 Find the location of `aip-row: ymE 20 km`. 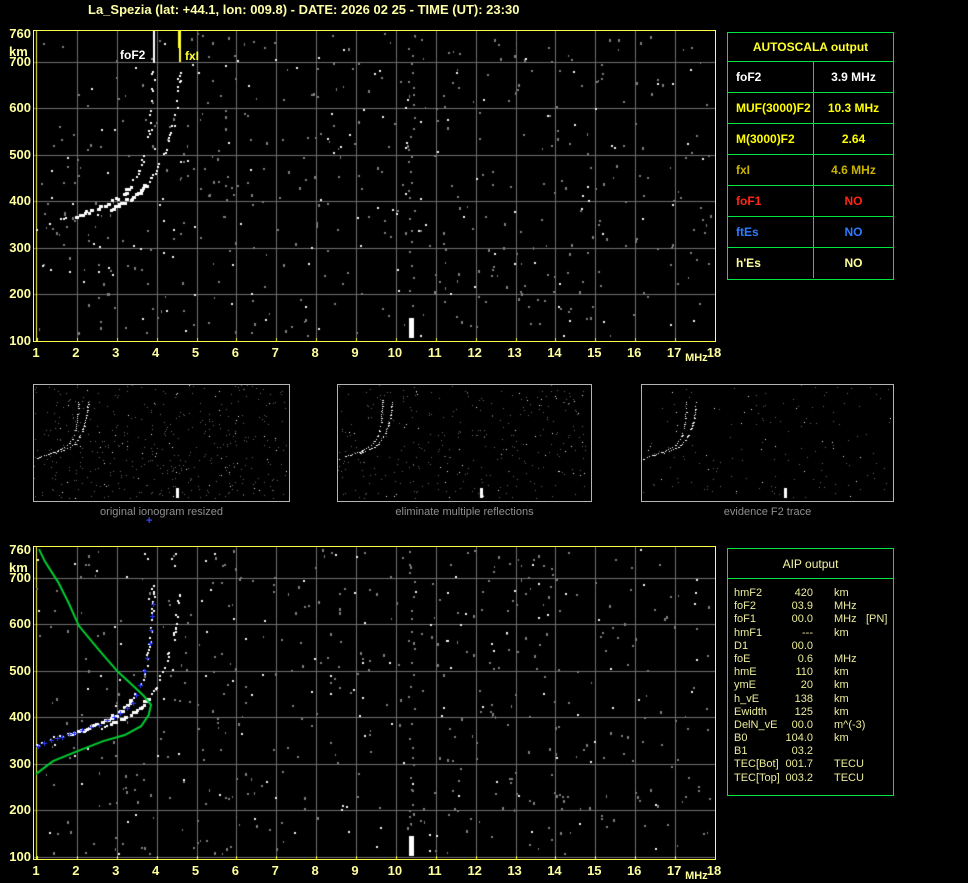

aip-row: ymE 20 km is located at coordinates (810, 685).